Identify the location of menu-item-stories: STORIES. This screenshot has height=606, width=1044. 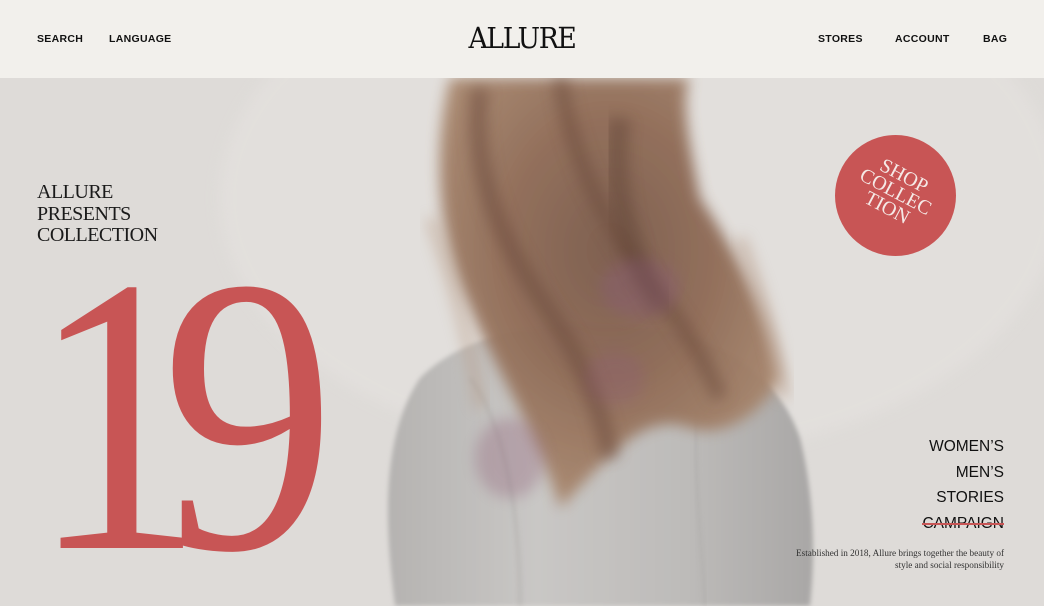
(963, 498).